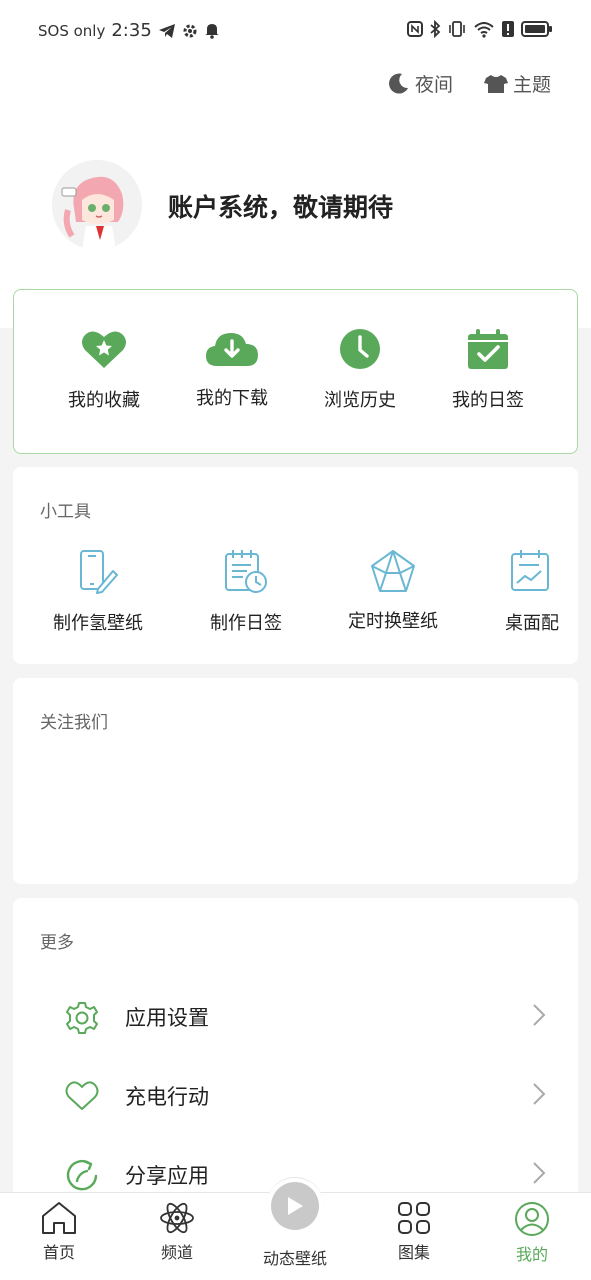 Image resolution: width=591 pixels, height=1280 pixels. I want to click on nav-gallery: 图集, so click(414, 1232).